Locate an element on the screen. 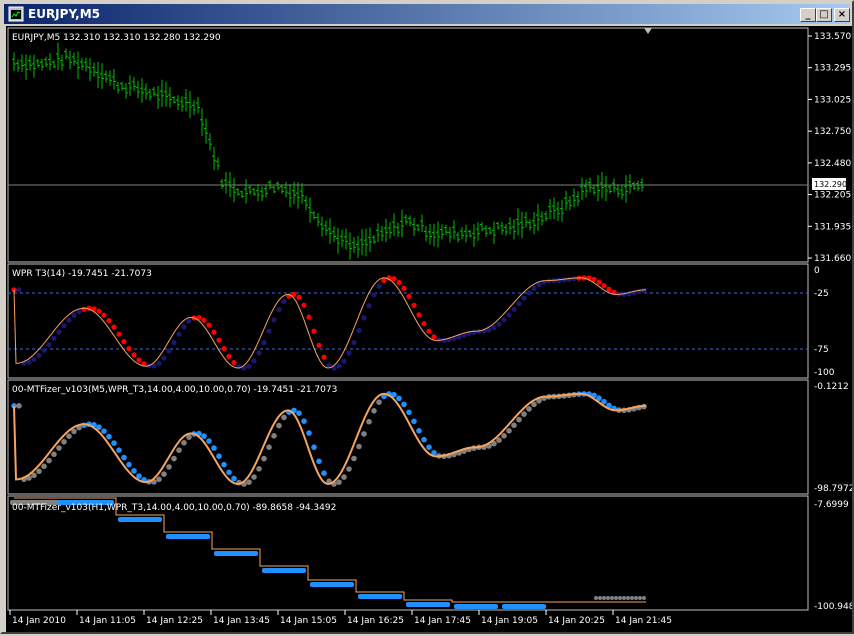  wpr-panel-label: WPR T3(14) -19.7451 -21.7073 is located at coordinates (82, 274).